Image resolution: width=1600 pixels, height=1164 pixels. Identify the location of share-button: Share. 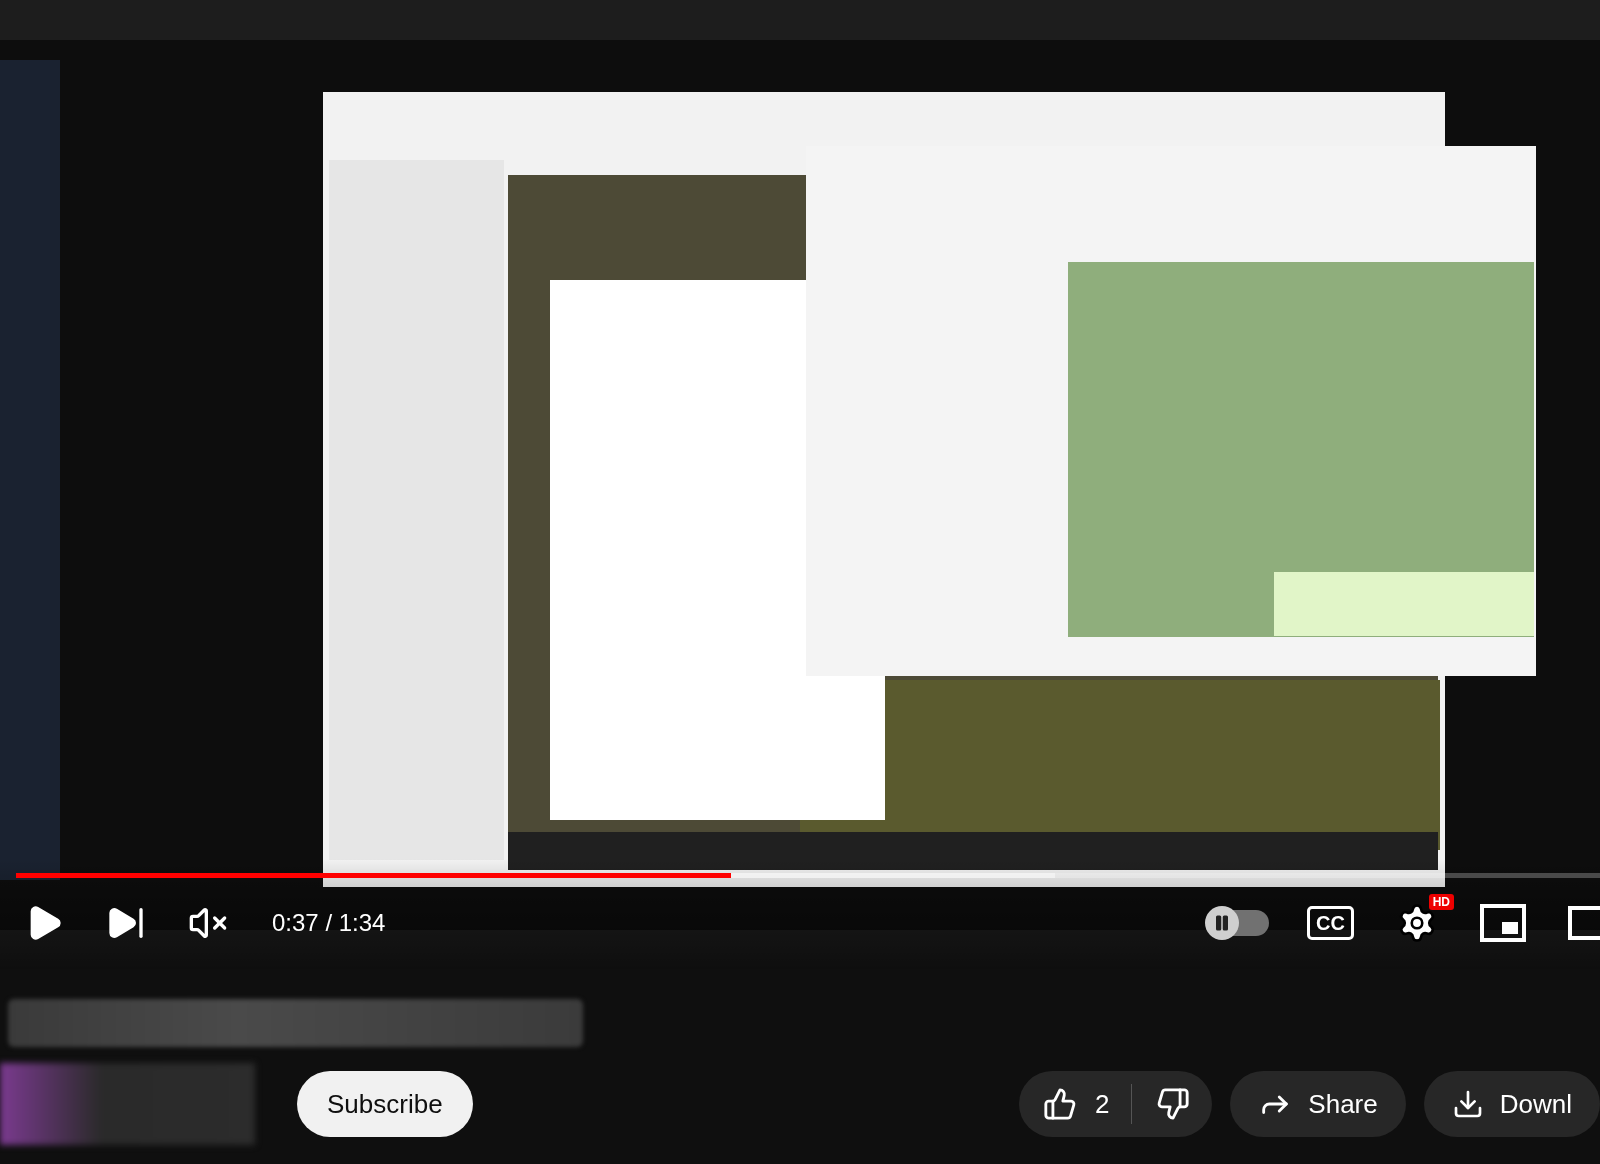
(1318, 1104).